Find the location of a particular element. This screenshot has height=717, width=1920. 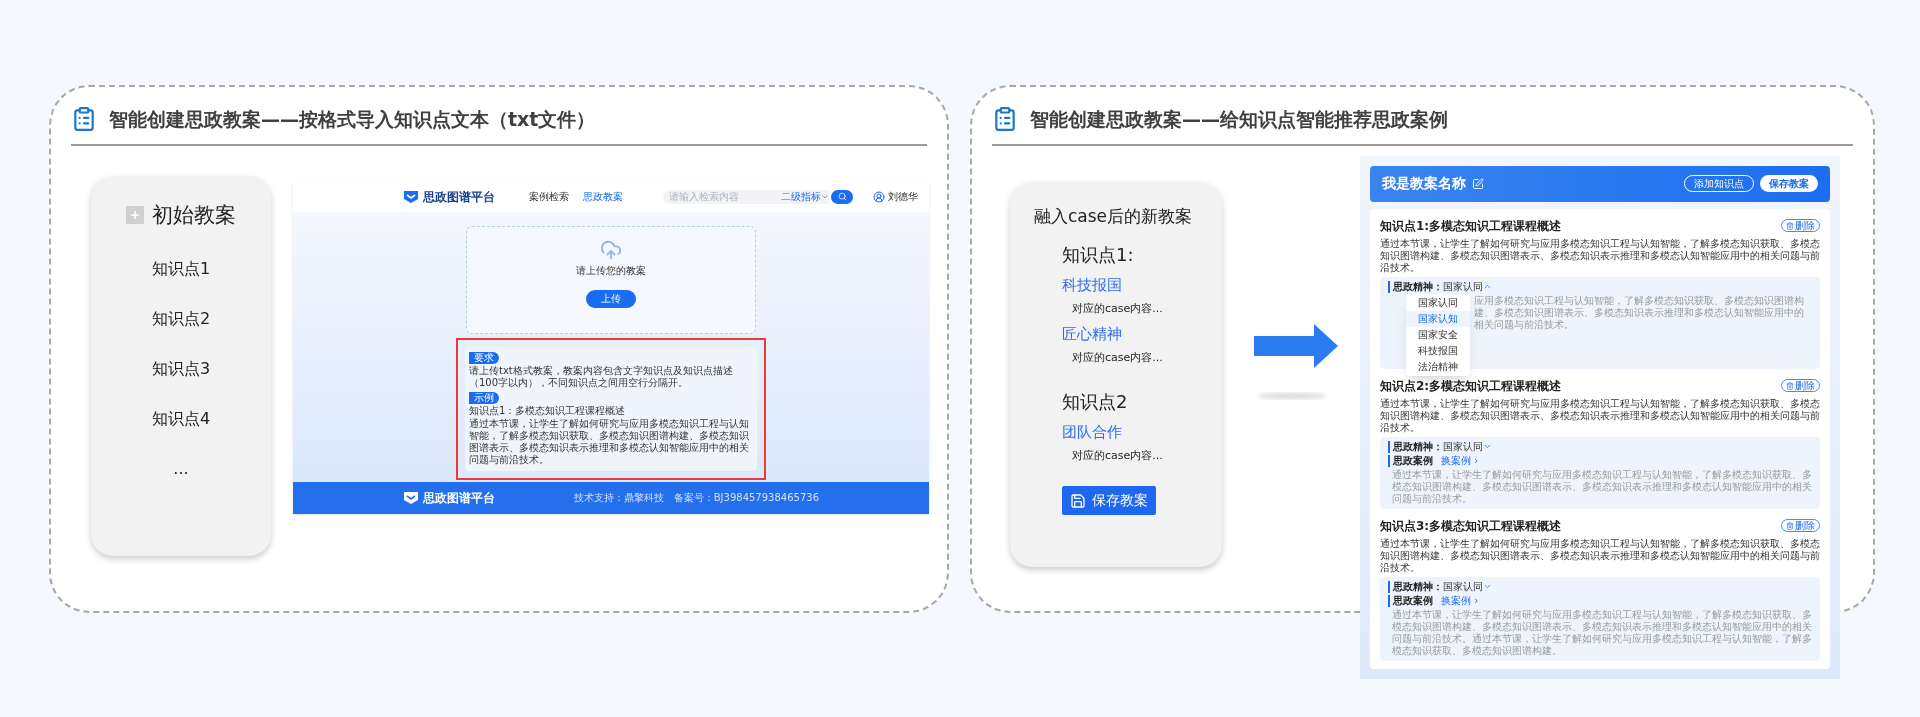

knowledge-point: 知识点4 is located at coordinates (181, 419).